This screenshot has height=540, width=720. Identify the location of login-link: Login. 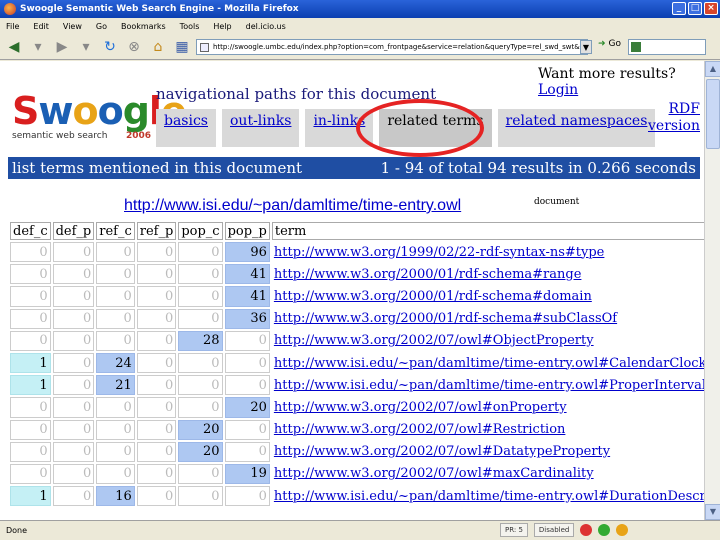
(558, 90).